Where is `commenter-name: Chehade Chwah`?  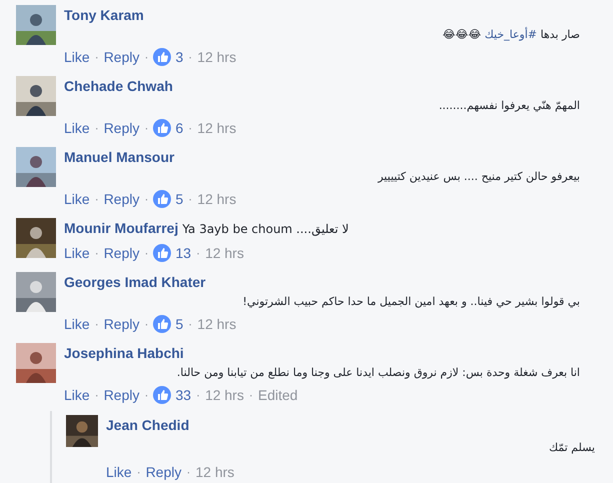
commenter-name: Chehade Chwah is located at coordinates (118, 86).